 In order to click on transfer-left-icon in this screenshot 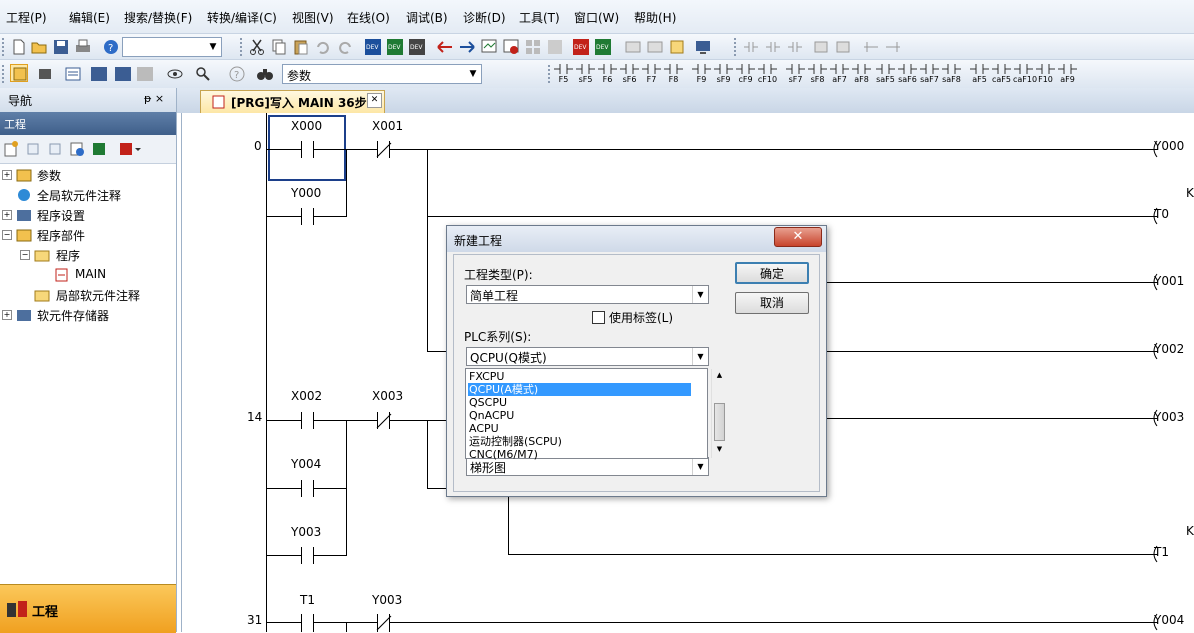, I will do `click(445, 47)`.